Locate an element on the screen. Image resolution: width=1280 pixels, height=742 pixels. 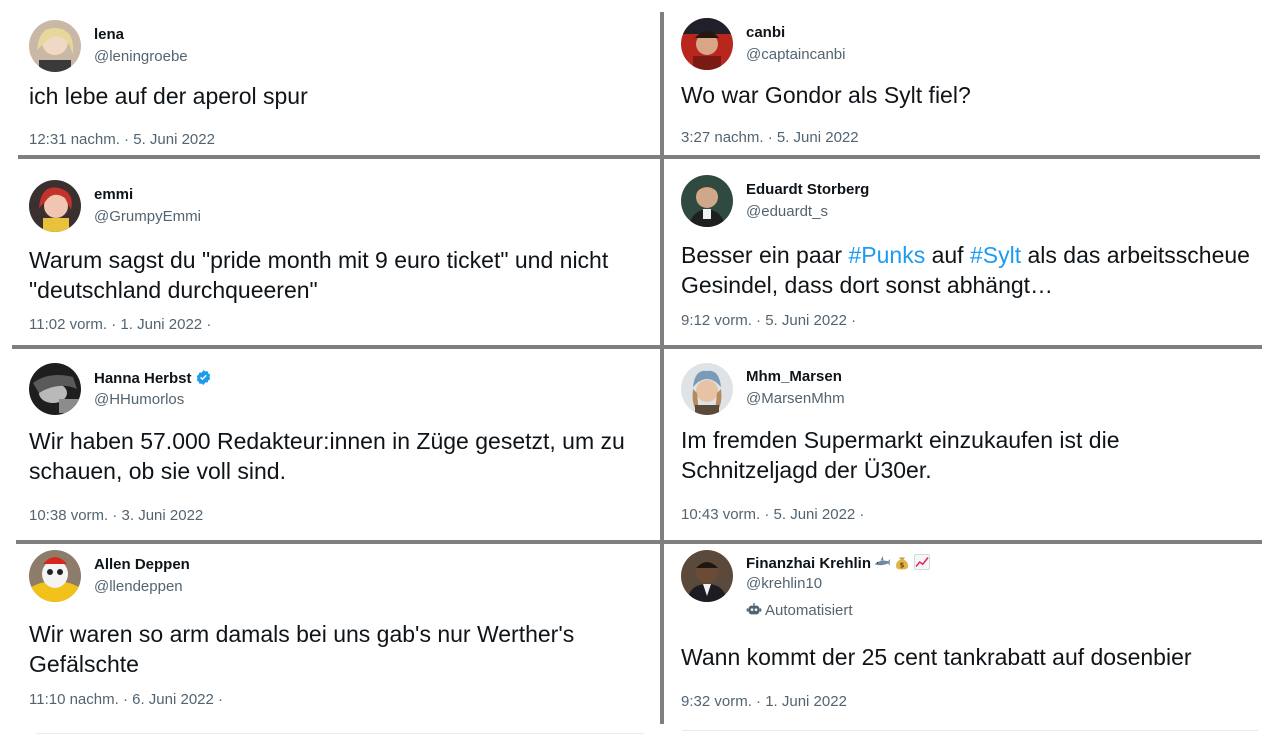
tweet-timestamp: 10:43 vorm. · 5. Juni 2022 · is located at coordinates (772, 514).